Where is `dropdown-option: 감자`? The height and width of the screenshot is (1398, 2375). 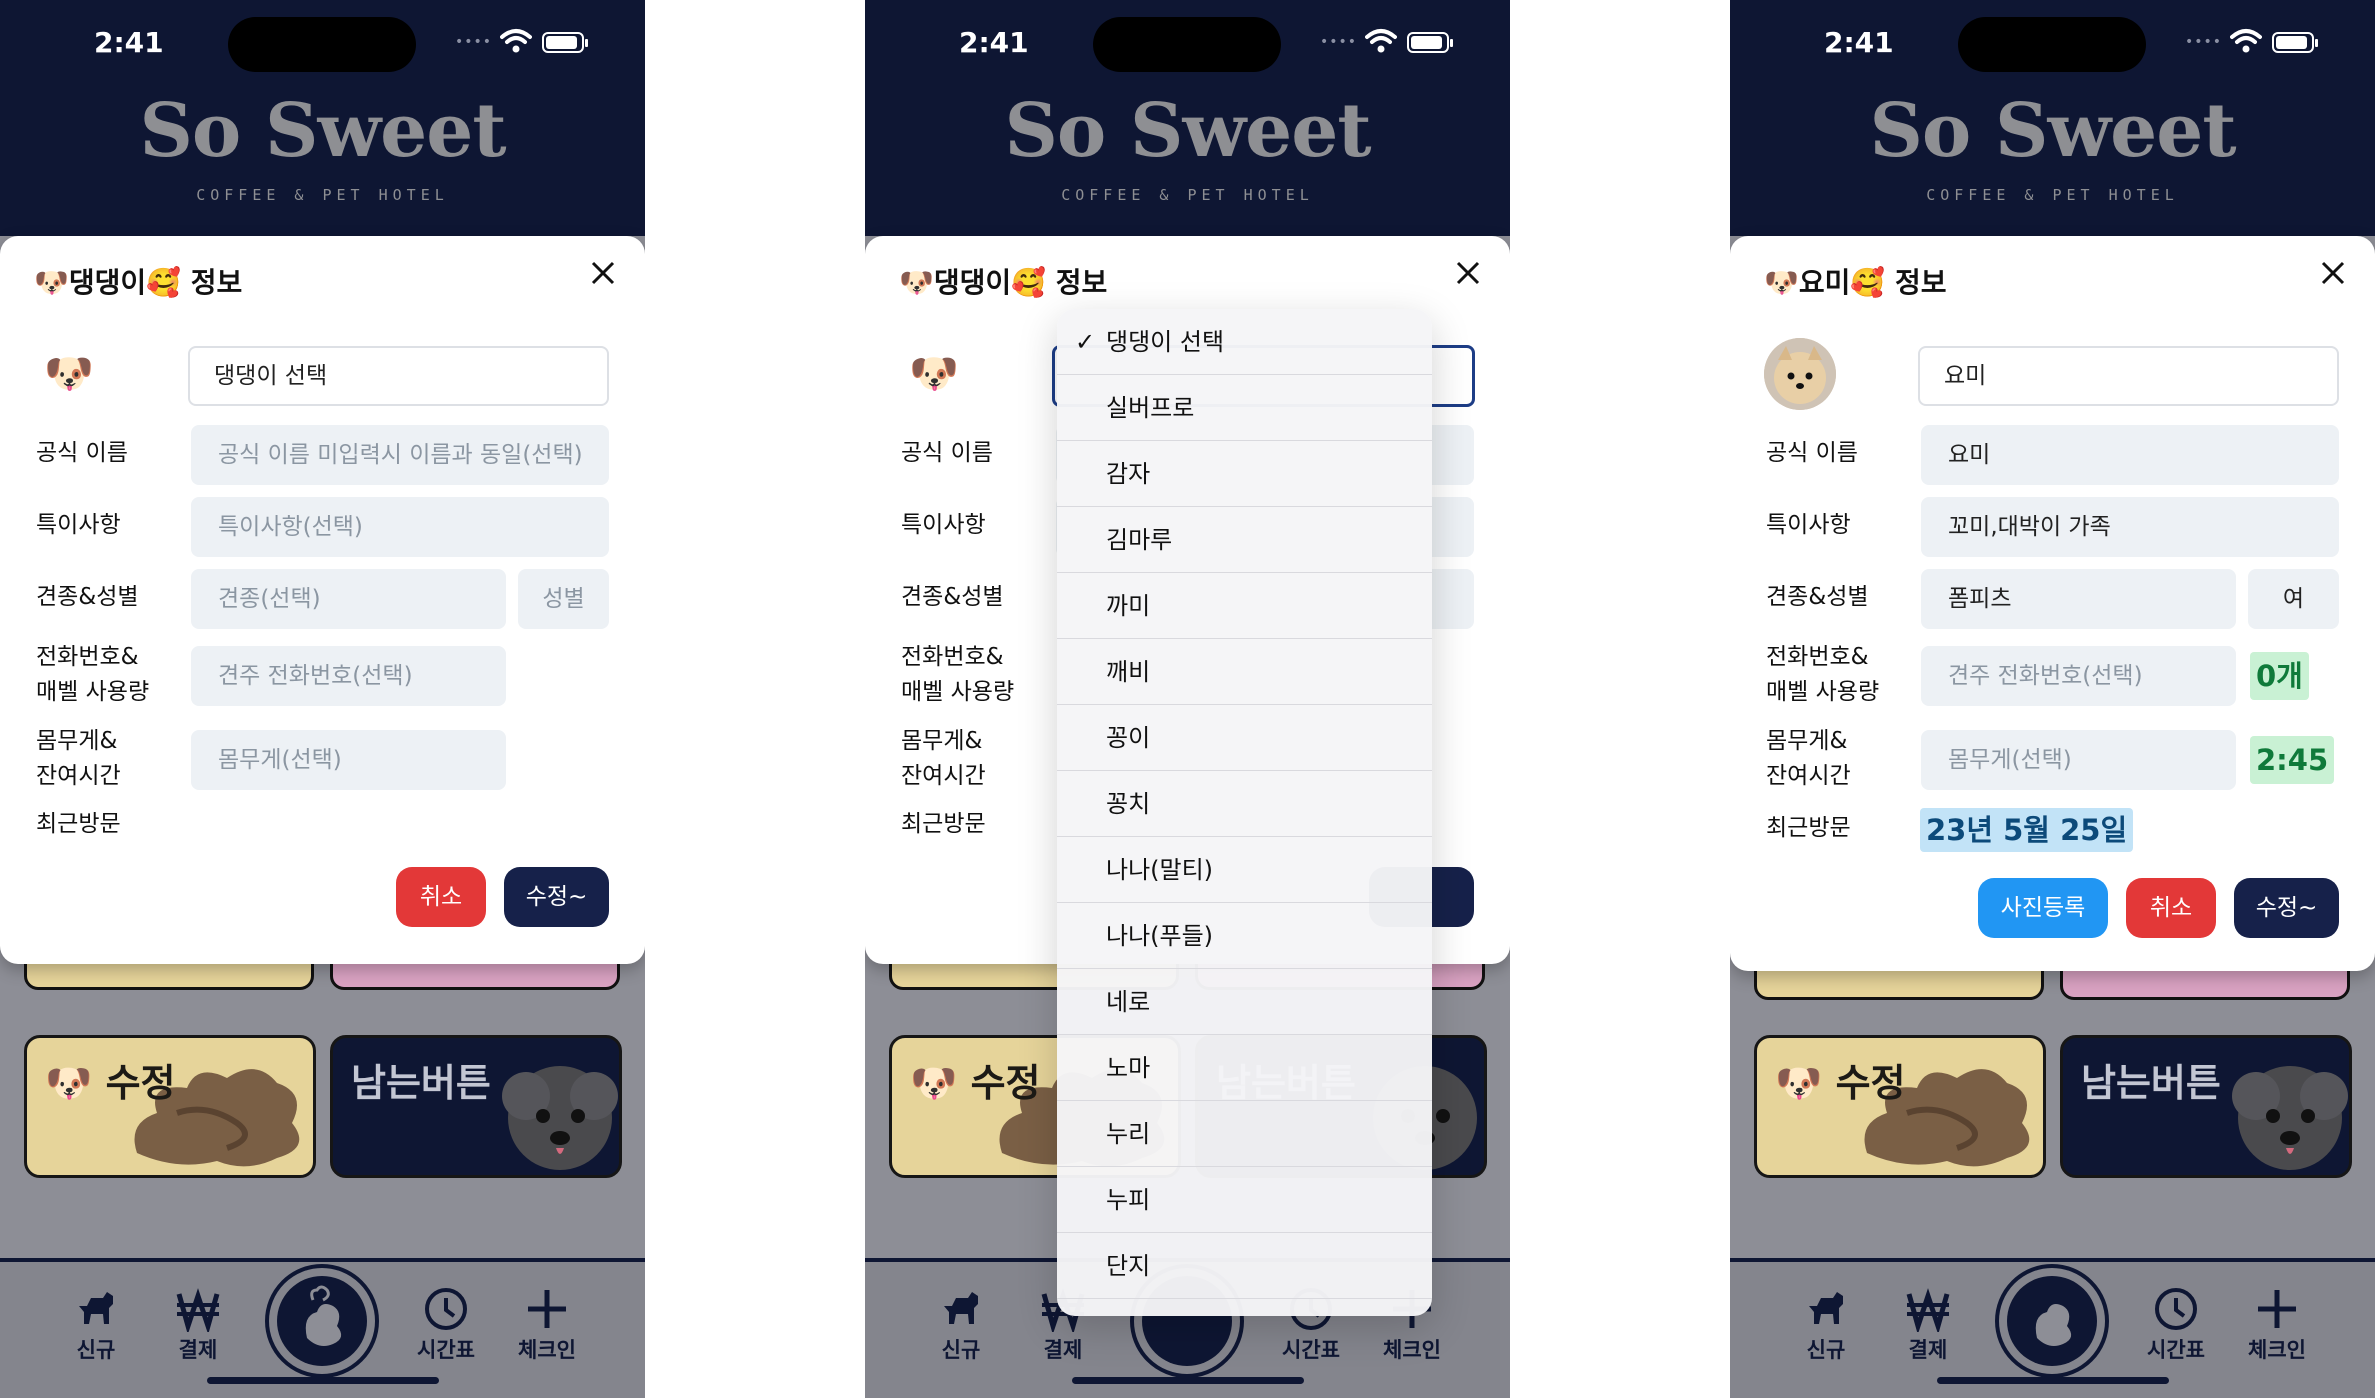 dropdown-option: 감자 is located at coordinates (1244, 474).